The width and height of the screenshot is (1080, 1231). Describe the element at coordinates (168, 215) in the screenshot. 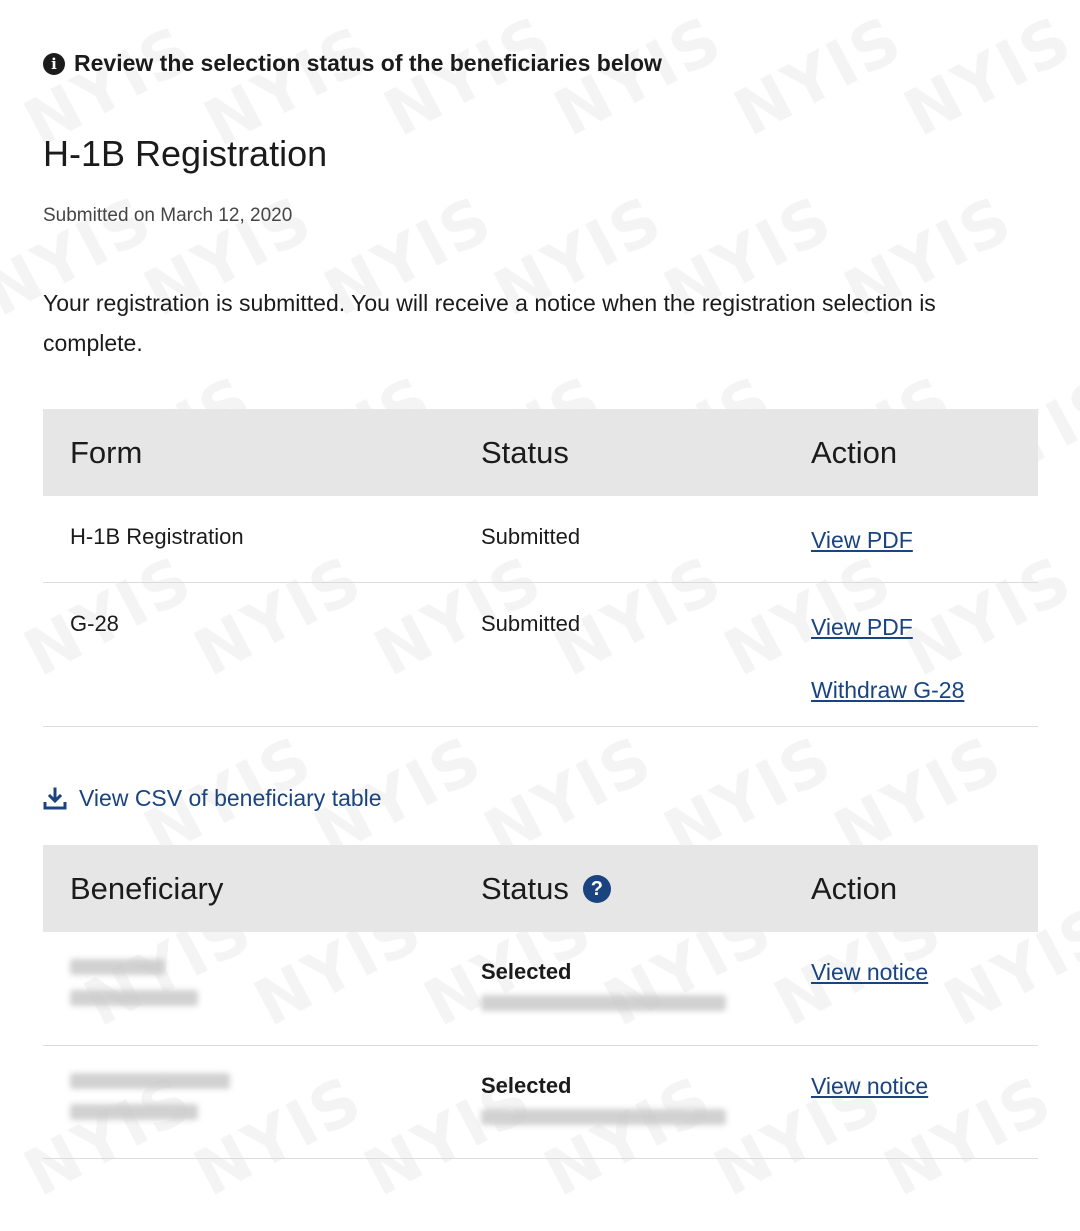

I see `submitted-date: Submitted on March 12, 2020` at that location.